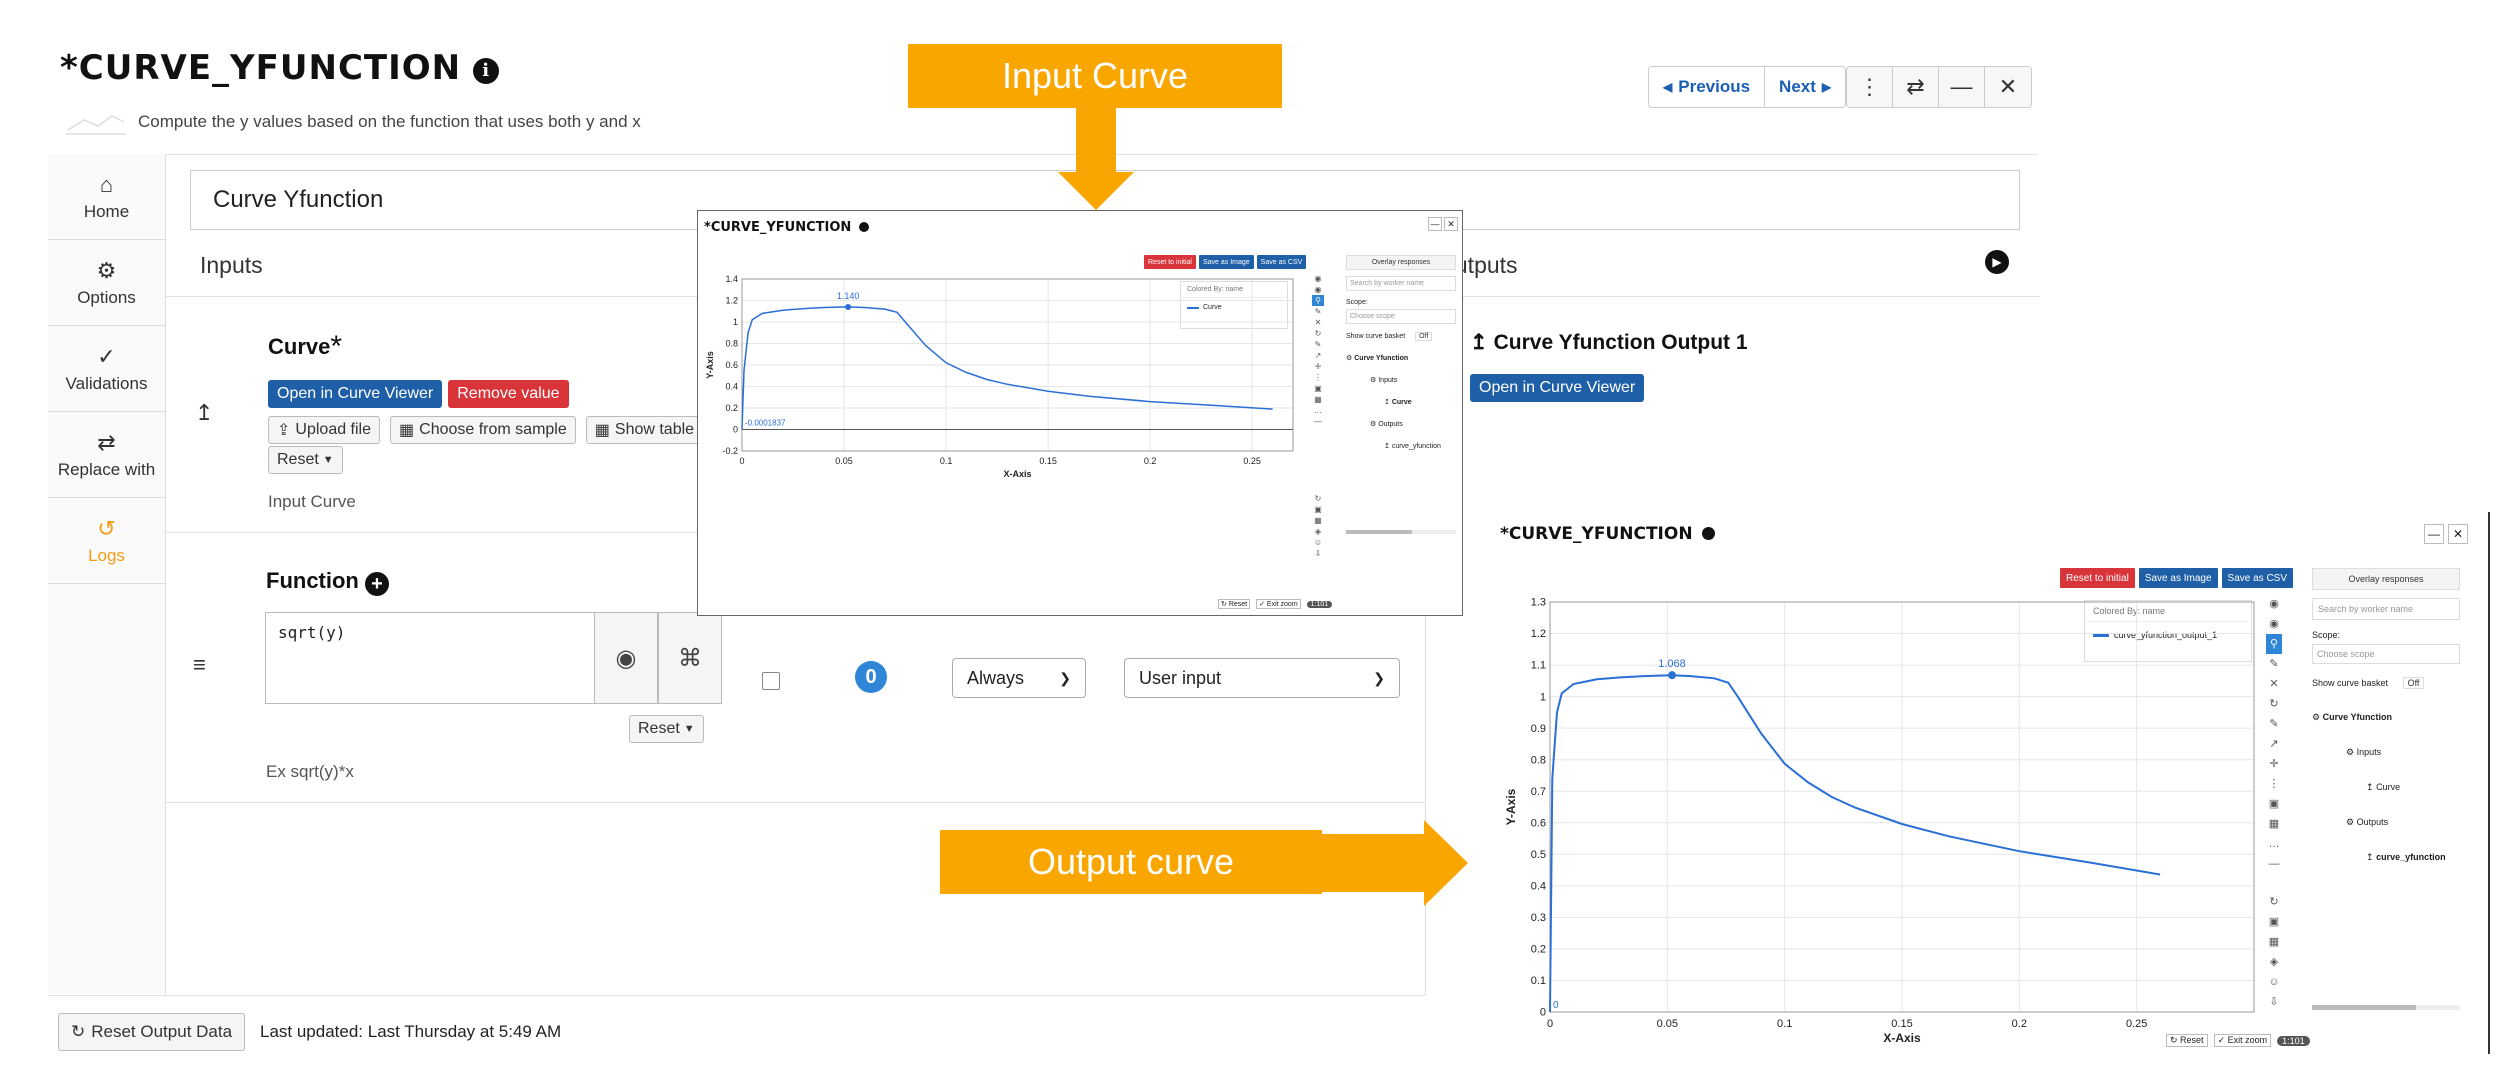 This screenshot has height=1085, width=2513. Describe the element at coordinates (1902, 1038) in the screenshot. I see `x-axis-label: X-Axis` at that location.